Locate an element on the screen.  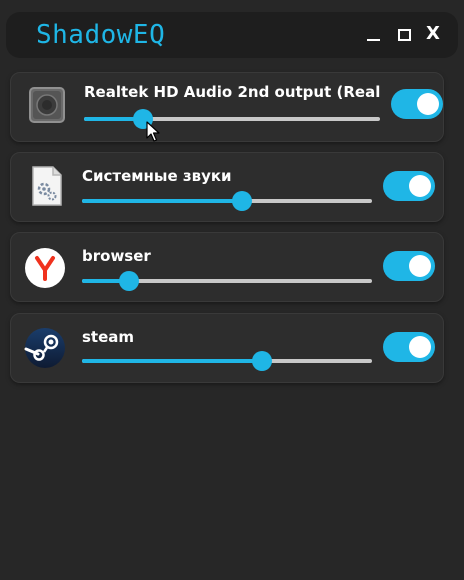
close-button: X is located at coordinates (433, 34).